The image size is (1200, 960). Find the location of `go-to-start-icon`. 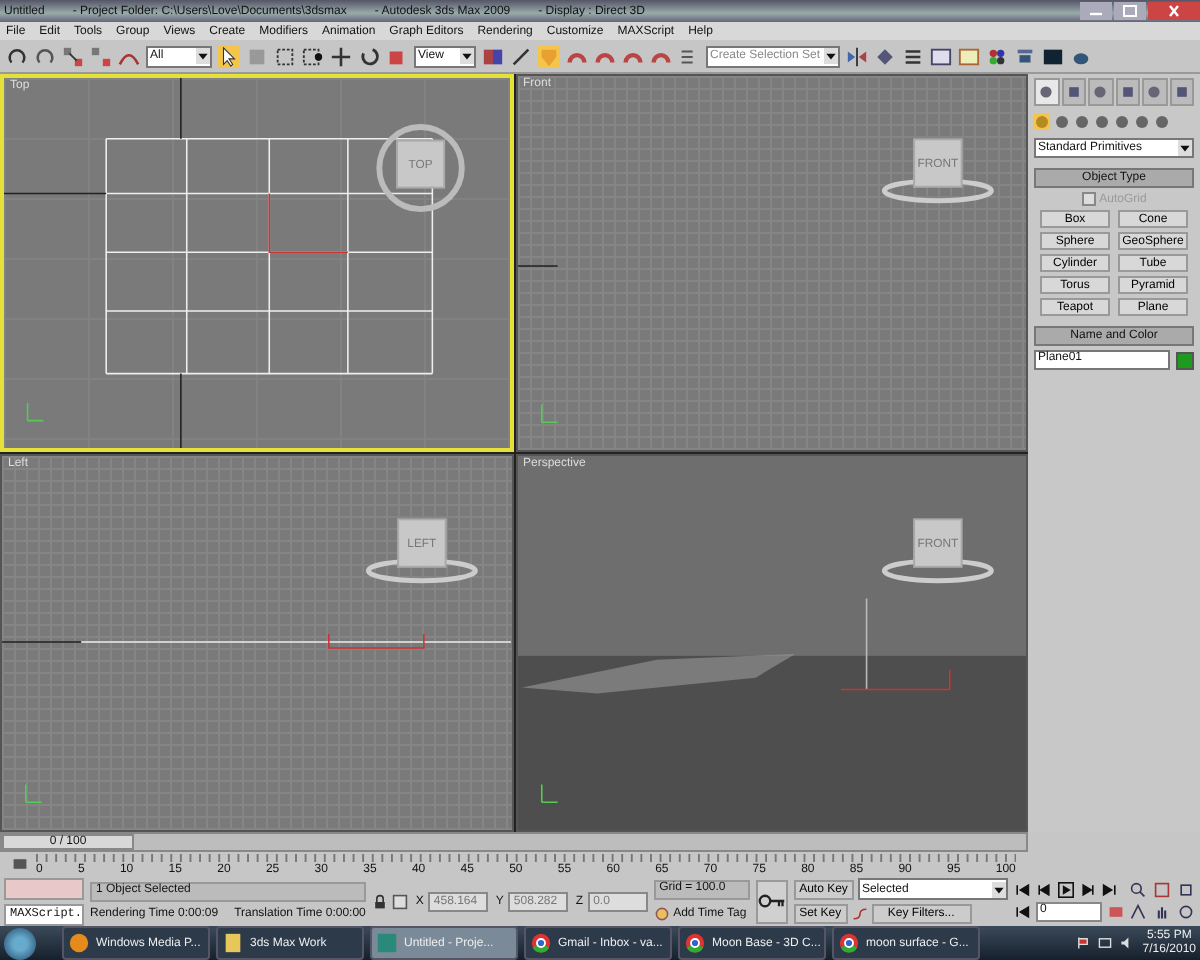

go-to-start-icon is located at coordinates (1021, 889).